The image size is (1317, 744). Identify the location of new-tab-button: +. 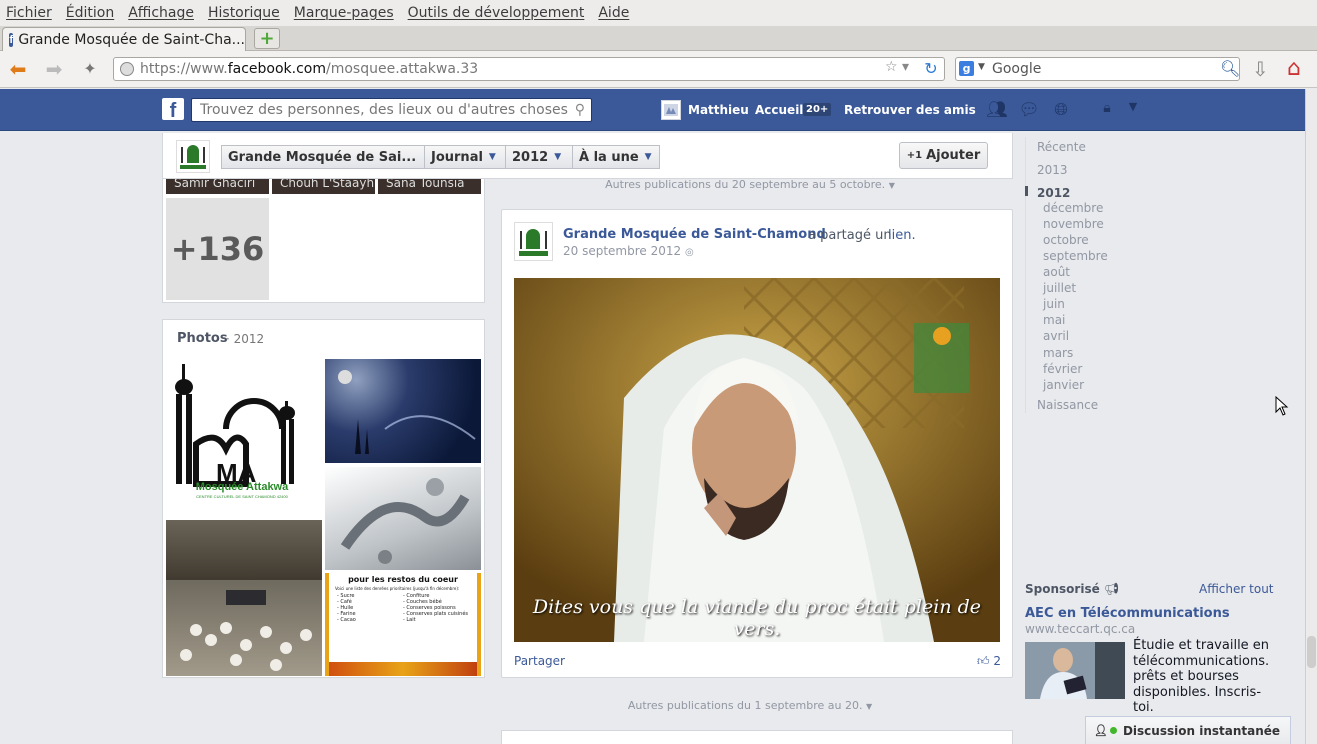
(267, 38).